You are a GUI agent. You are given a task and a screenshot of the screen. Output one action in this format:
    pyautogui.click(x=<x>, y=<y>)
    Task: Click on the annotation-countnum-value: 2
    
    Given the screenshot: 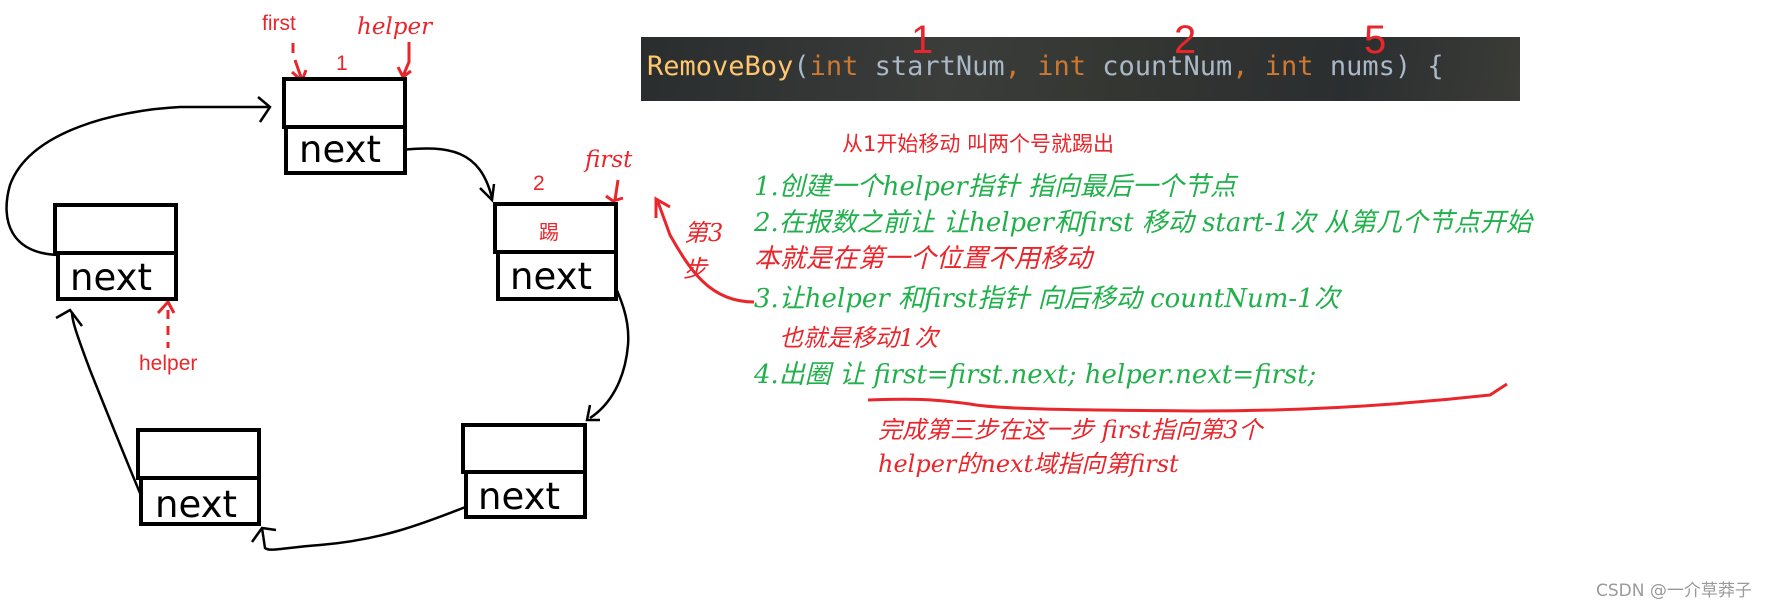 What is the action you would take?
    pyautogui.click(x=1185, y=40)
    